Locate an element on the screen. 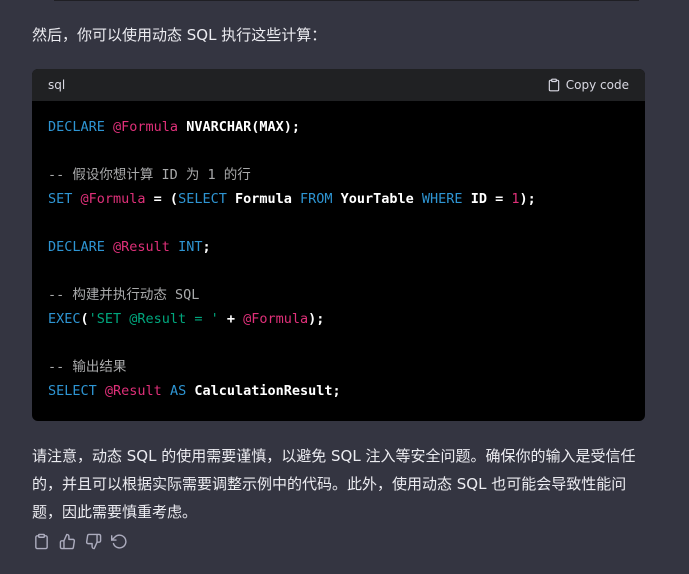 The height and width of the screenshot is (574, 689). code-header: sql Copy code is located at coordinates (338, 85).